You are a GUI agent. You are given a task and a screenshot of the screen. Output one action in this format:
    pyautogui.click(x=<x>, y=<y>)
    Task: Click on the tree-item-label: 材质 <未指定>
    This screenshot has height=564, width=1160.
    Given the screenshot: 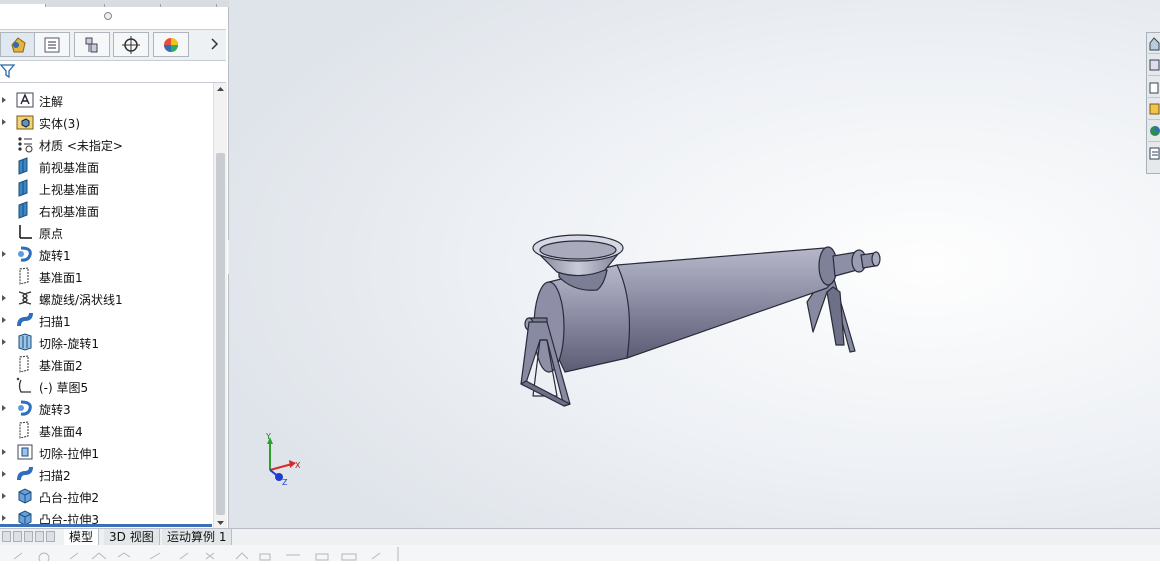 What is the action you would take?
    pyautogui.click(x=81, y=146)
    